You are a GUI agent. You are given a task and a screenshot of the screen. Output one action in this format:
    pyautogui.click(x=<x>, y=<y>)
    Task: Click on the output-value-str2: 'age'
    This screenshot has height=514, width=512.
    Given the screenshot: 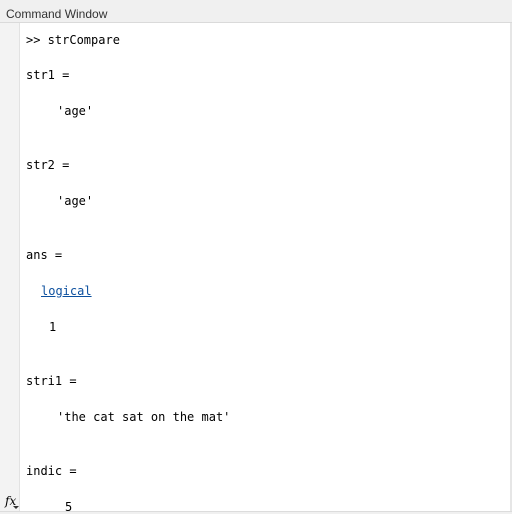 What is the action you would take?
    pyautogui.click(x=75, y=201)
    